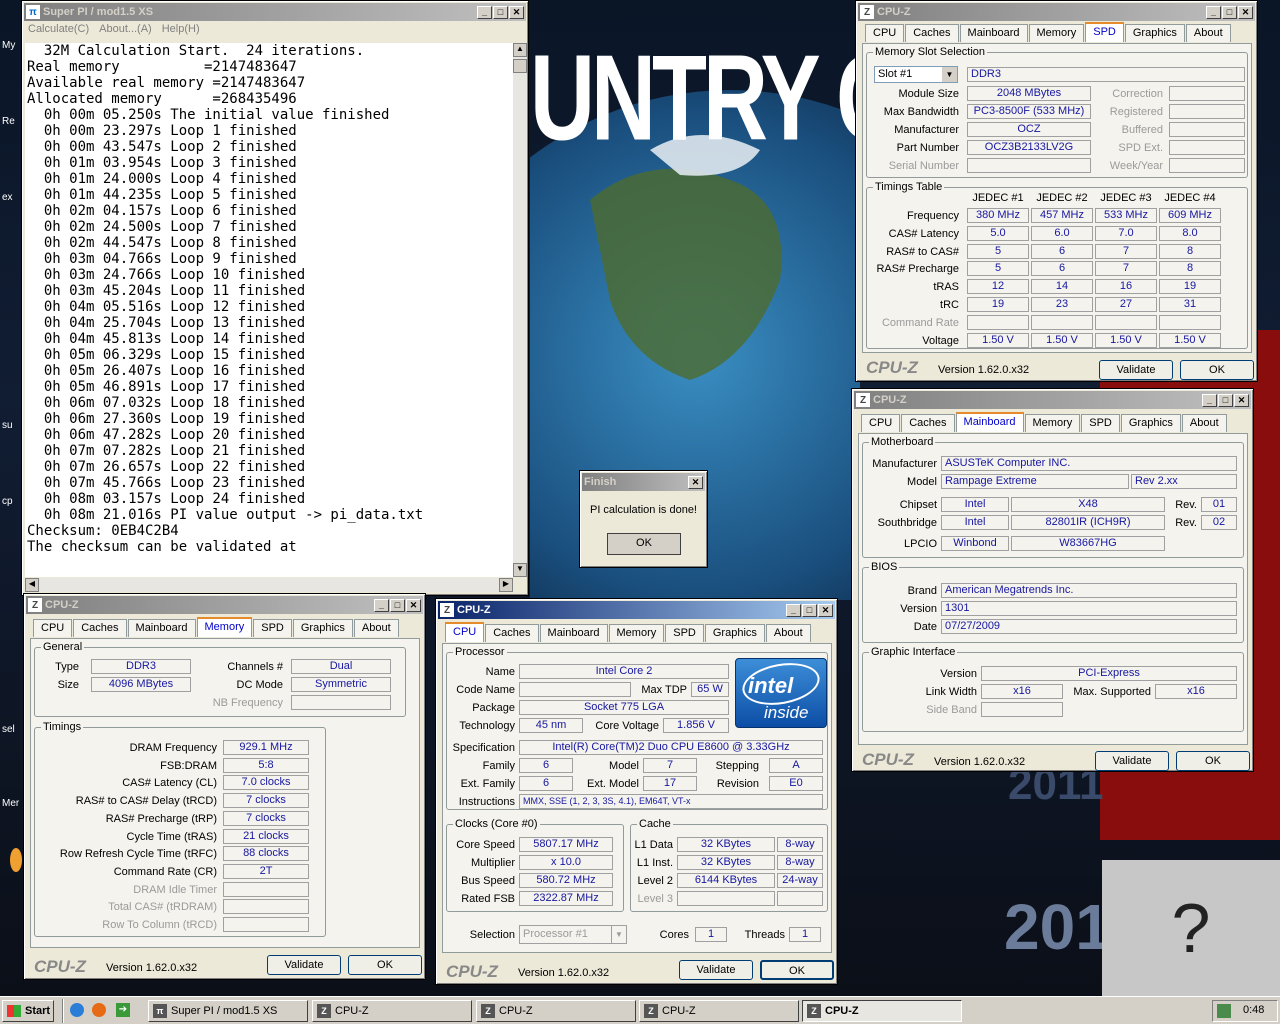  I want to click on desktop-icon-sel: sel, so click(12, 729).